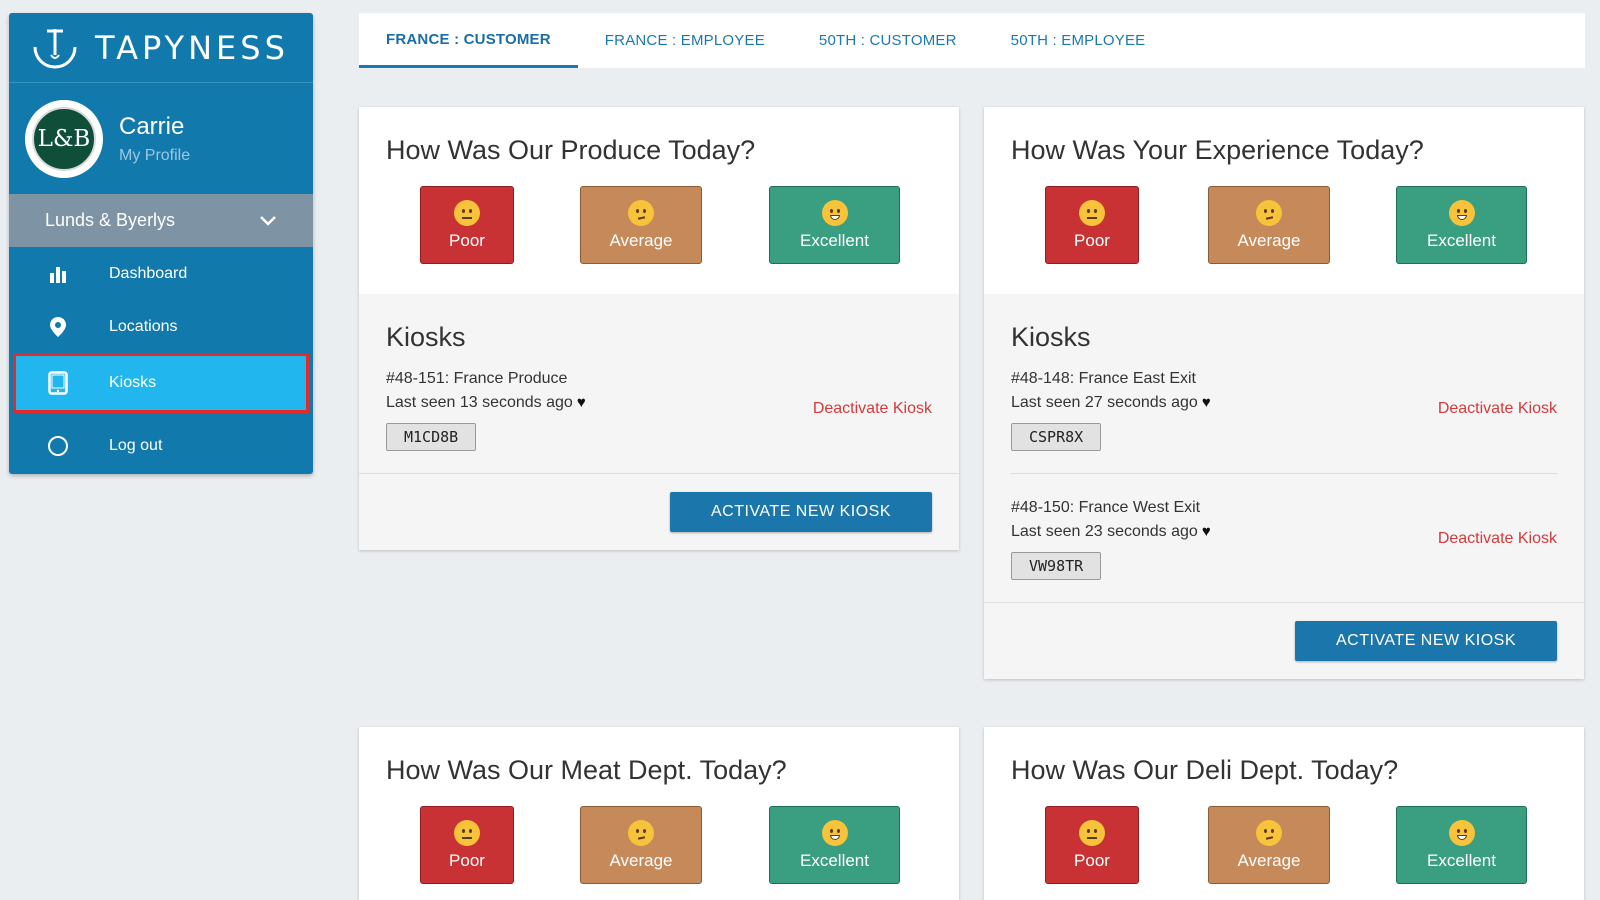  Describe the element at coordinates (888, 40) in the screenshot. I see `tab-50th-customer: 50TH : CUSTOMER` at that location.